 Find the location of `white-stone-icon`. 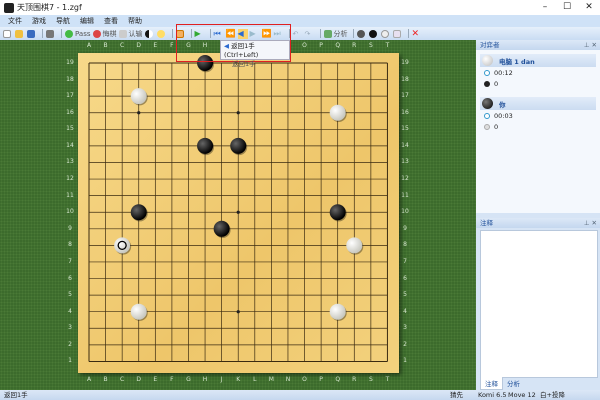

white-stone-icon is located at coordinates (487, 60).